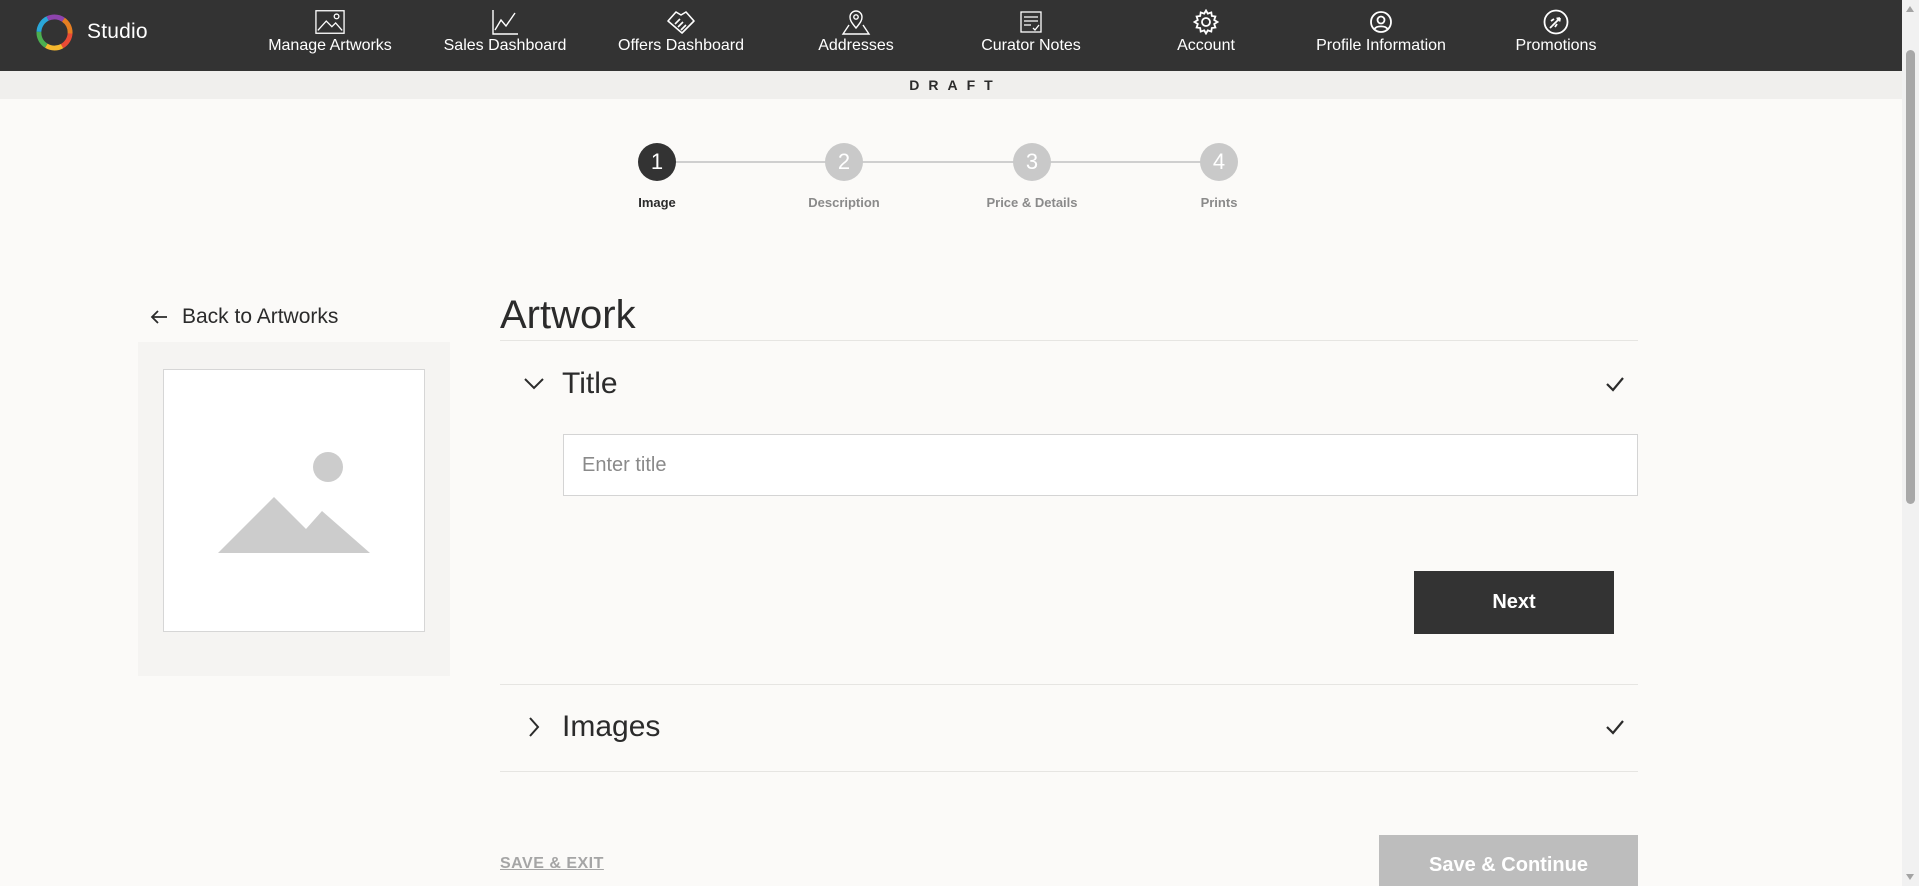 Image resolution: width=1919 pixels, height=886 pixels. Describe the element at coordinates (1556, 22) in the screenshot. I see `rocket-icon` at that location.